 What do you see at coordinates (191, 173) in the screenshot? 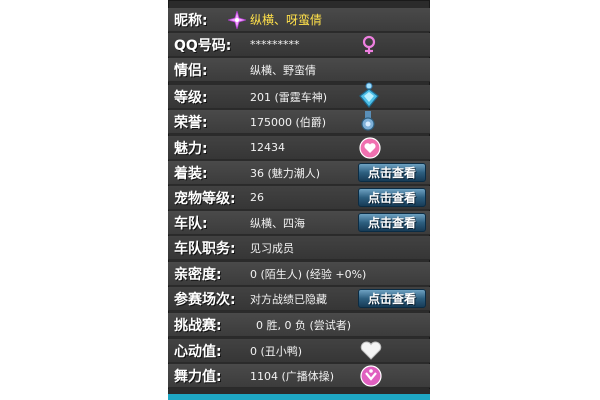
I see `outfit-label: 着装:` at bounding box center [191, 173].